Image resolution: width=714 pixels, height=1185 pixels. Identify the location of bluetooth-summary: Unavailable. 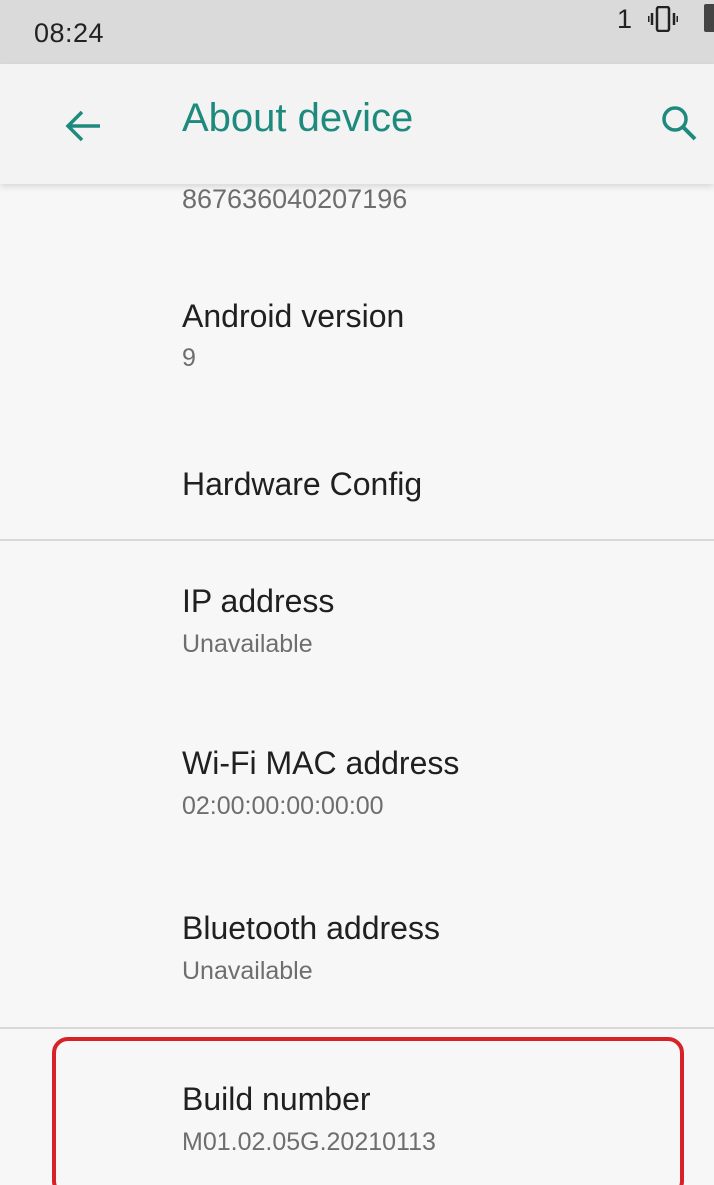
(247, 971).